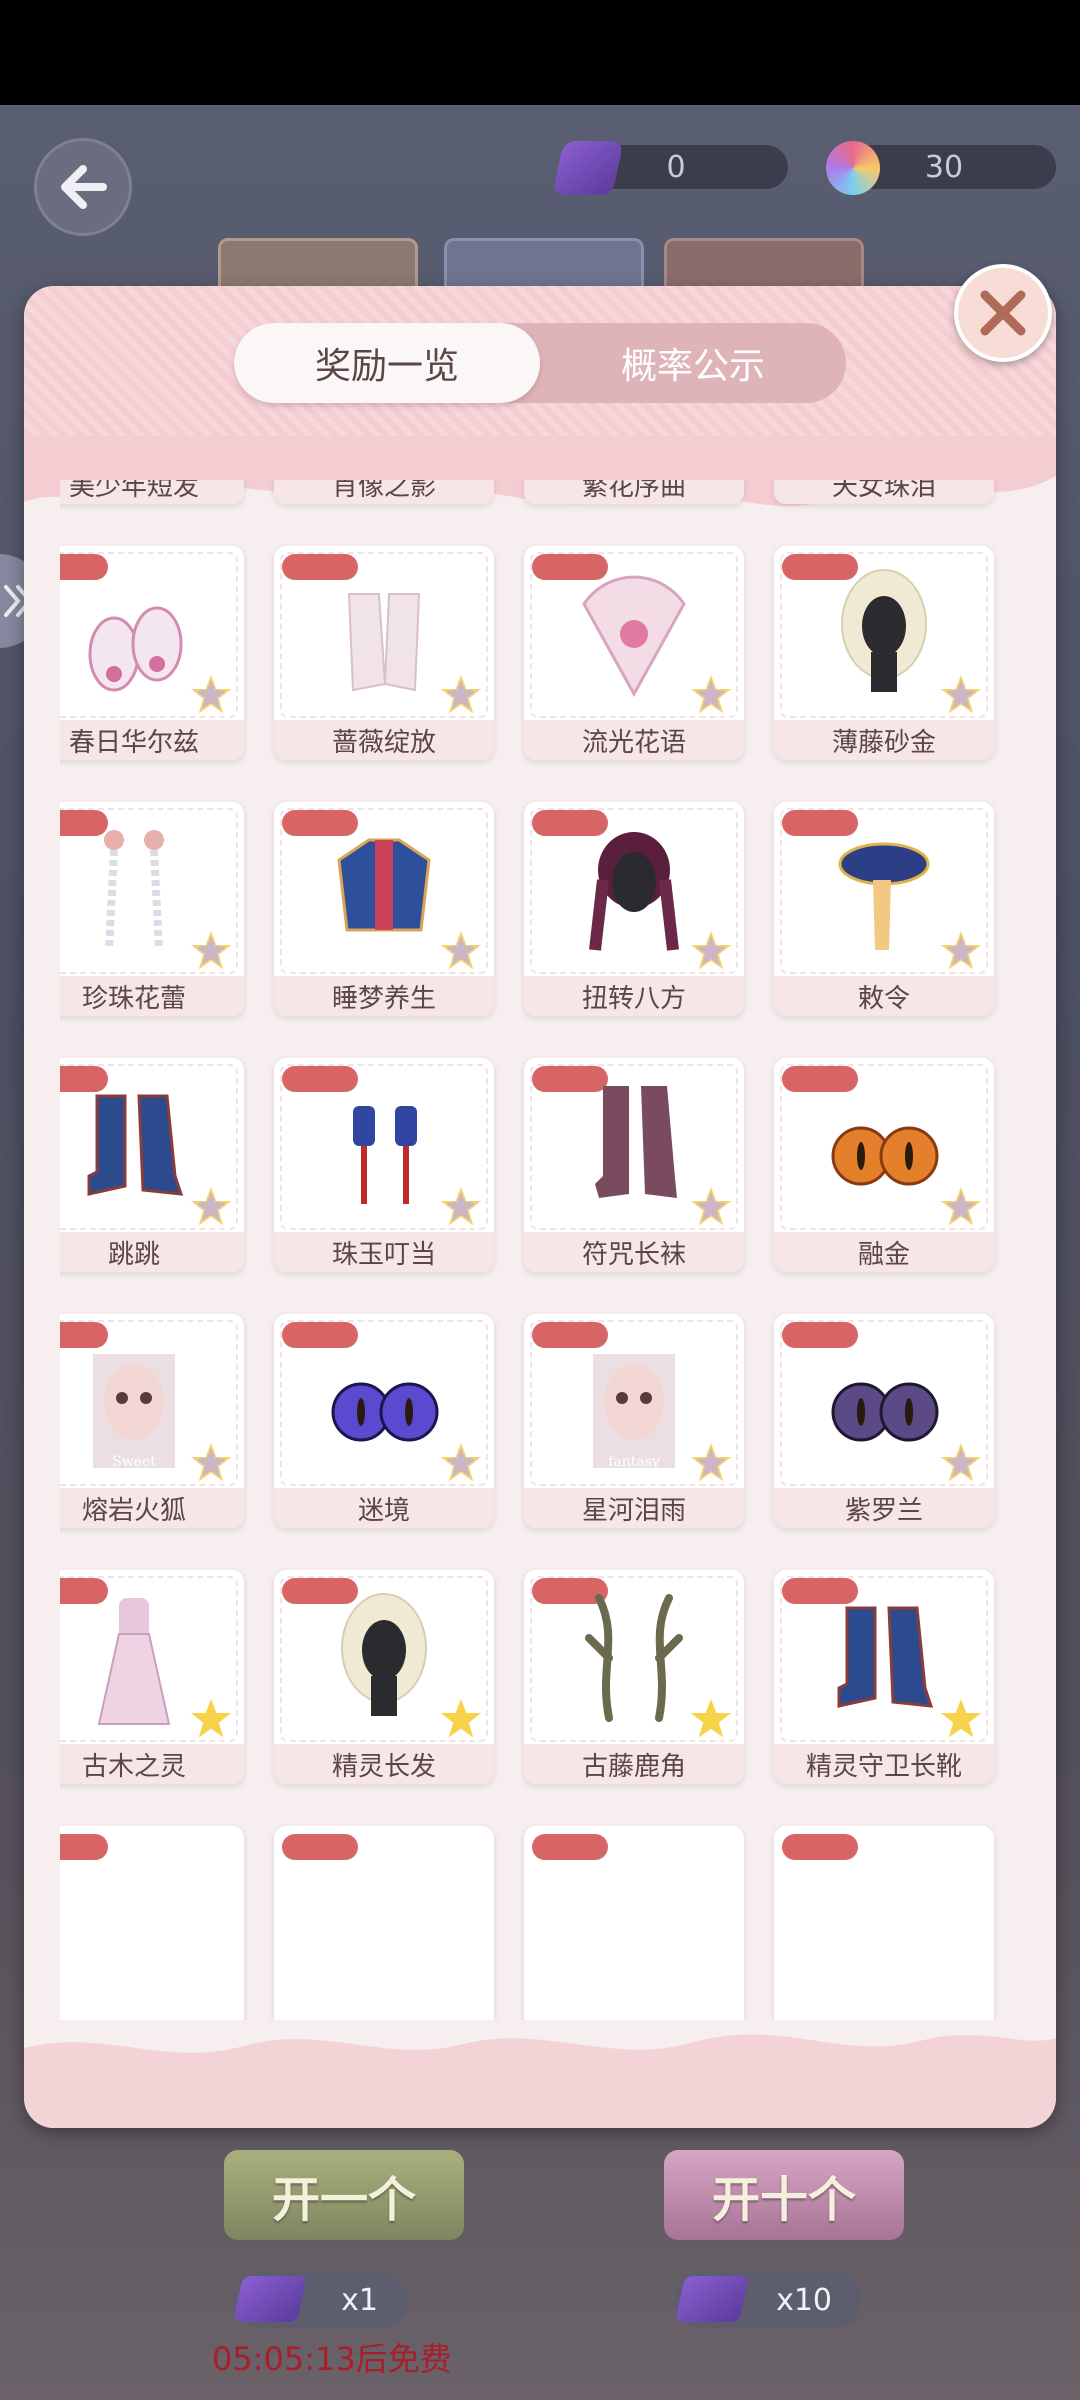 The height and width of the screenshot is (2400, 1080). I want to click on face-card-icon: Sweet, so click(134, 1411).